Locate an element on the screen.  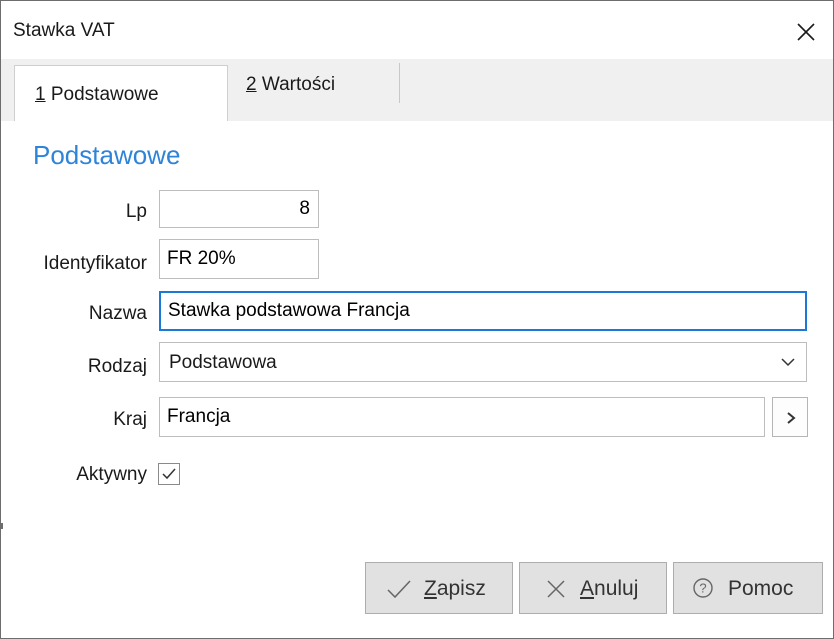
tab-podstawowe-label: 1 Podstawowe is located at coordinates (97, 94).